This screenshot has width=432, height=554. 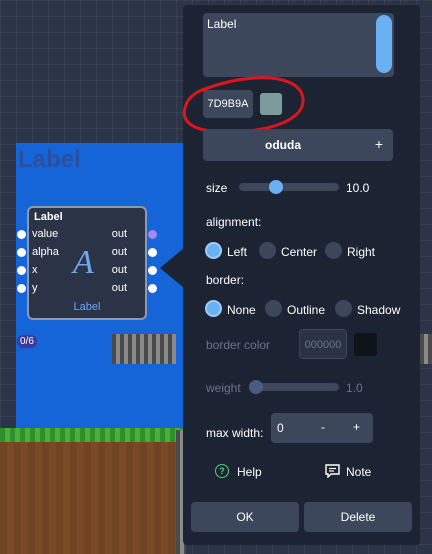 I want to click on delete-button: Delete, so click(x=358, y=517).